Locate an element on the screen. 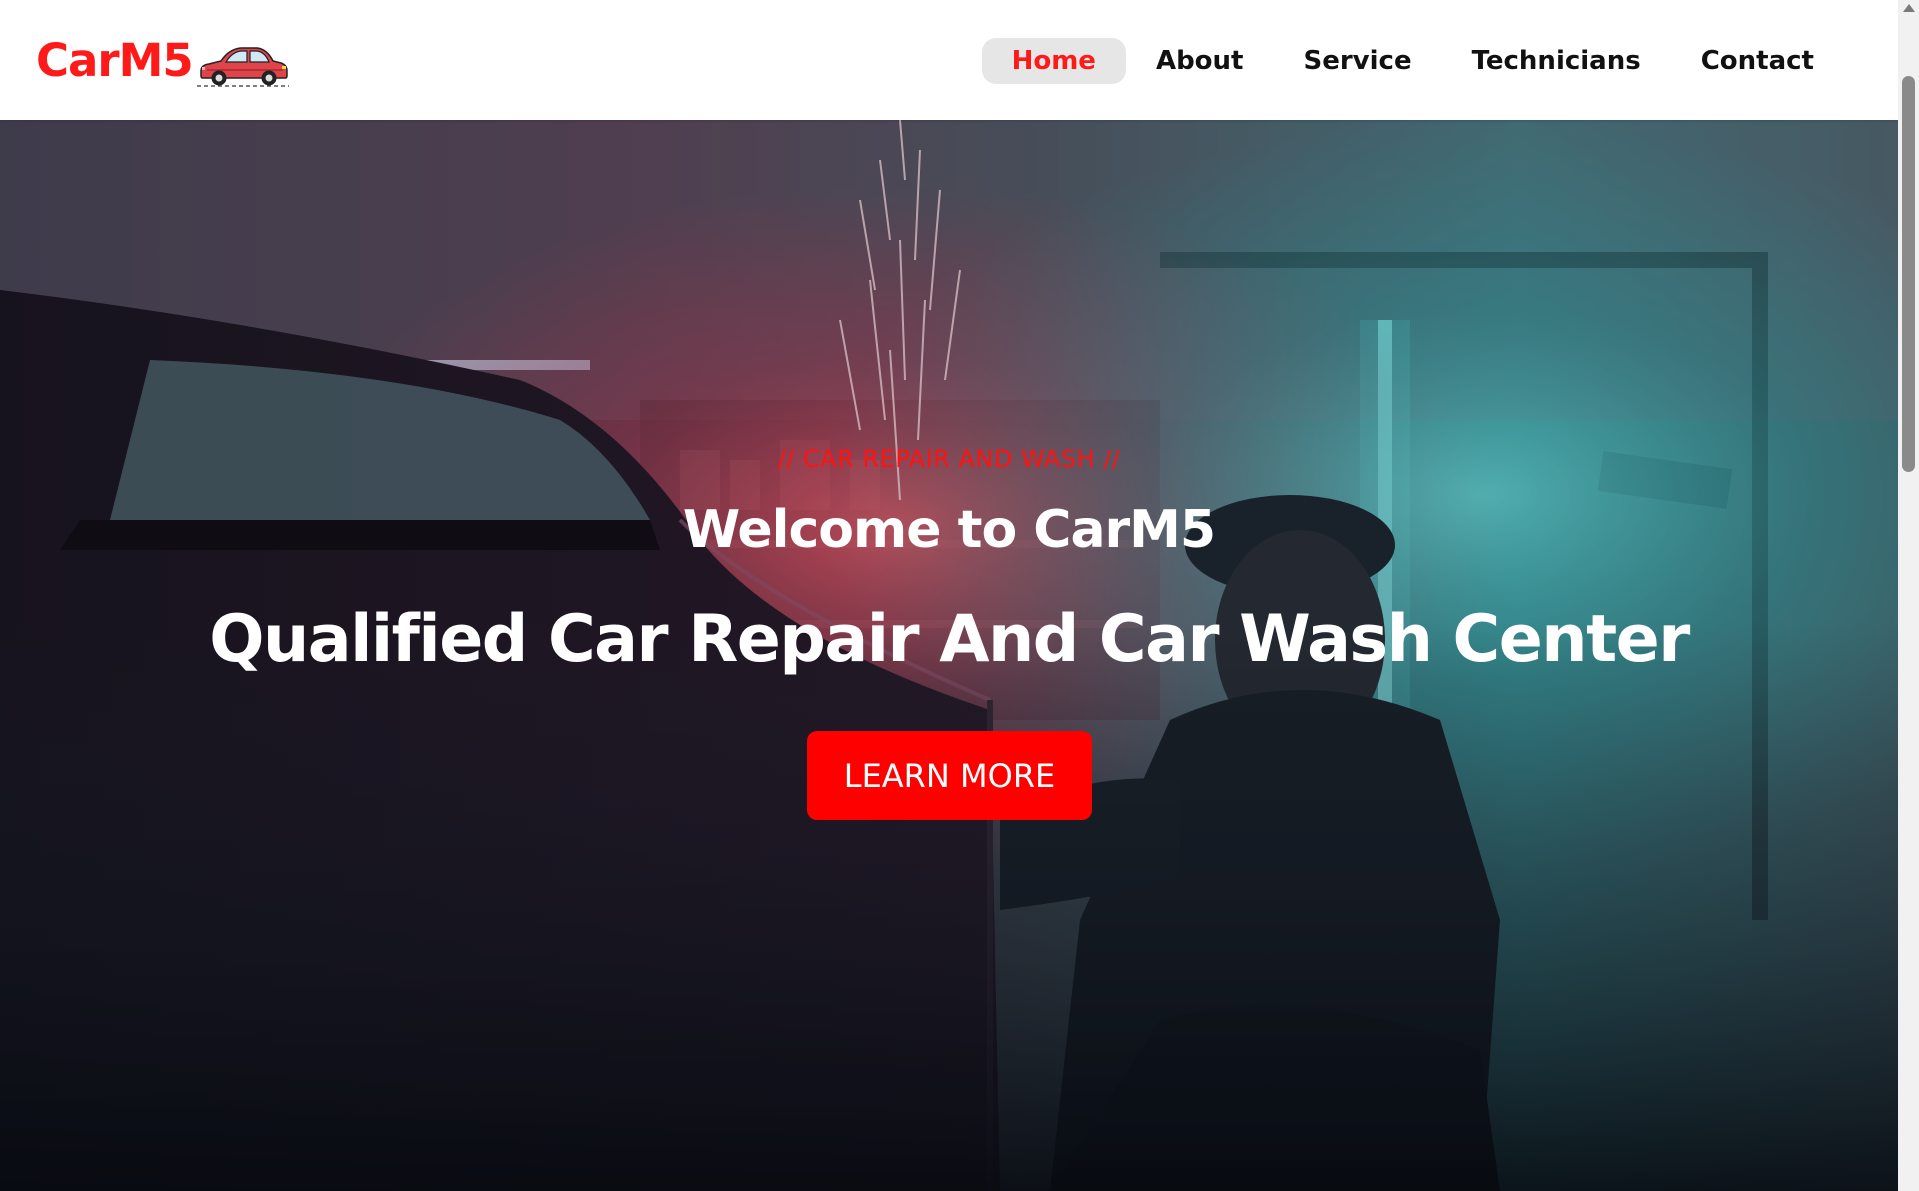  main-nav: Home About Service Technicians Contact is located at coordinates (1412, 61).